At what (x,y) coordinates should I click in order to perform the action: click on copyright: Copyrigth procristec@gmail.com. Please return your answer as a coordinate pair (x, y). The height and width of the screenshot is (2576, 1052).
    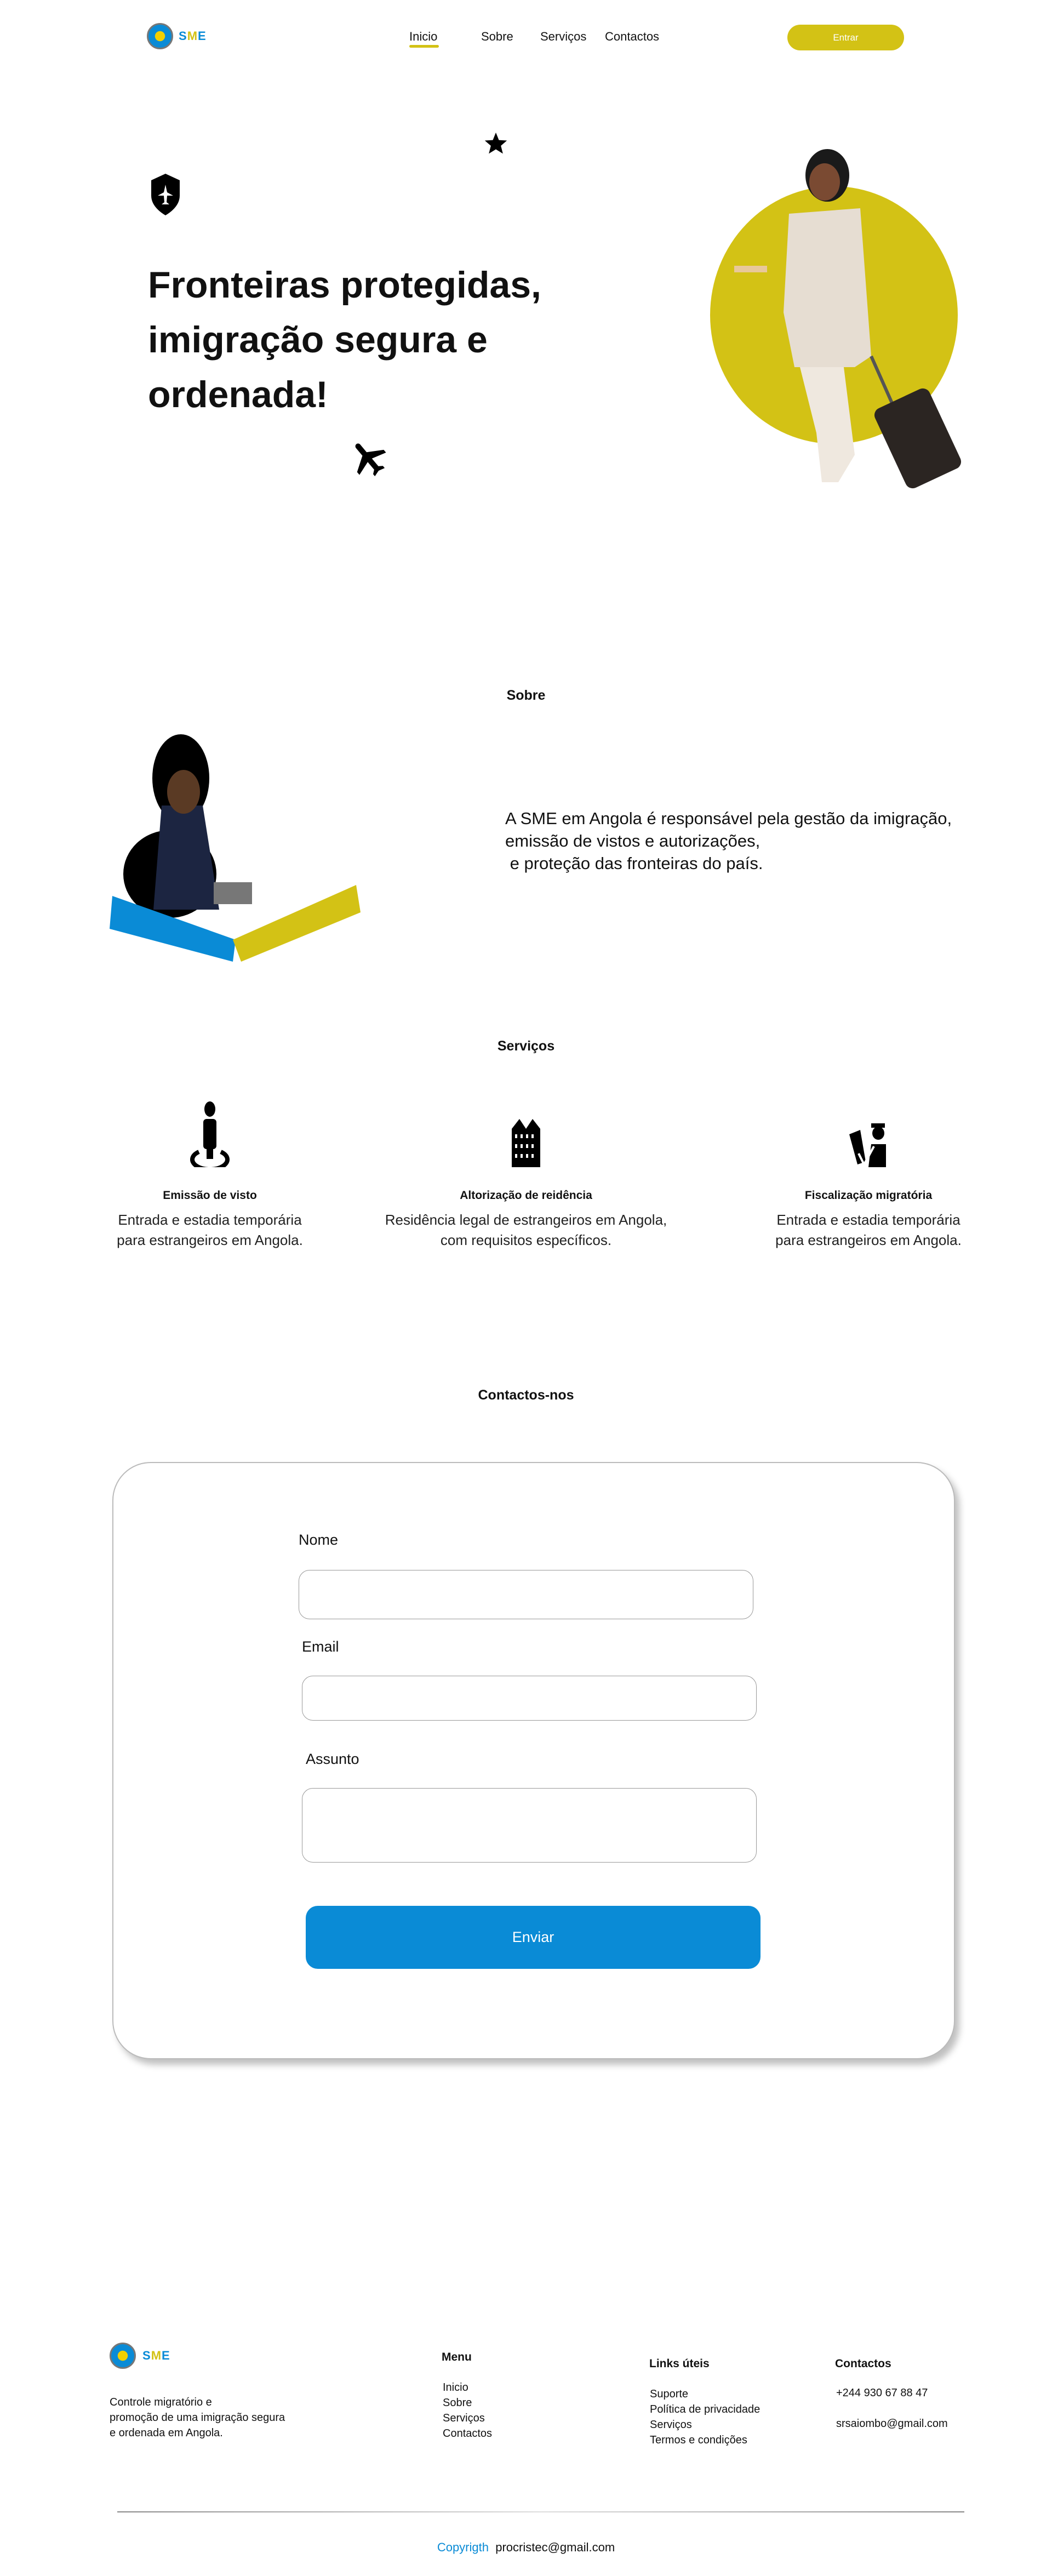
    Looking at the image, I should click on (526, 2548).